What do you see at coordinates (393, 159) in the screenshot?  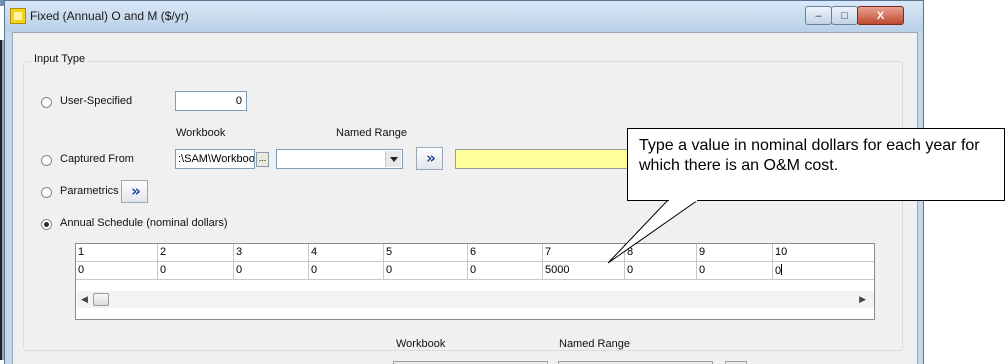 I see `dropdown-arrow-icon` at bounding box center [393, 159].